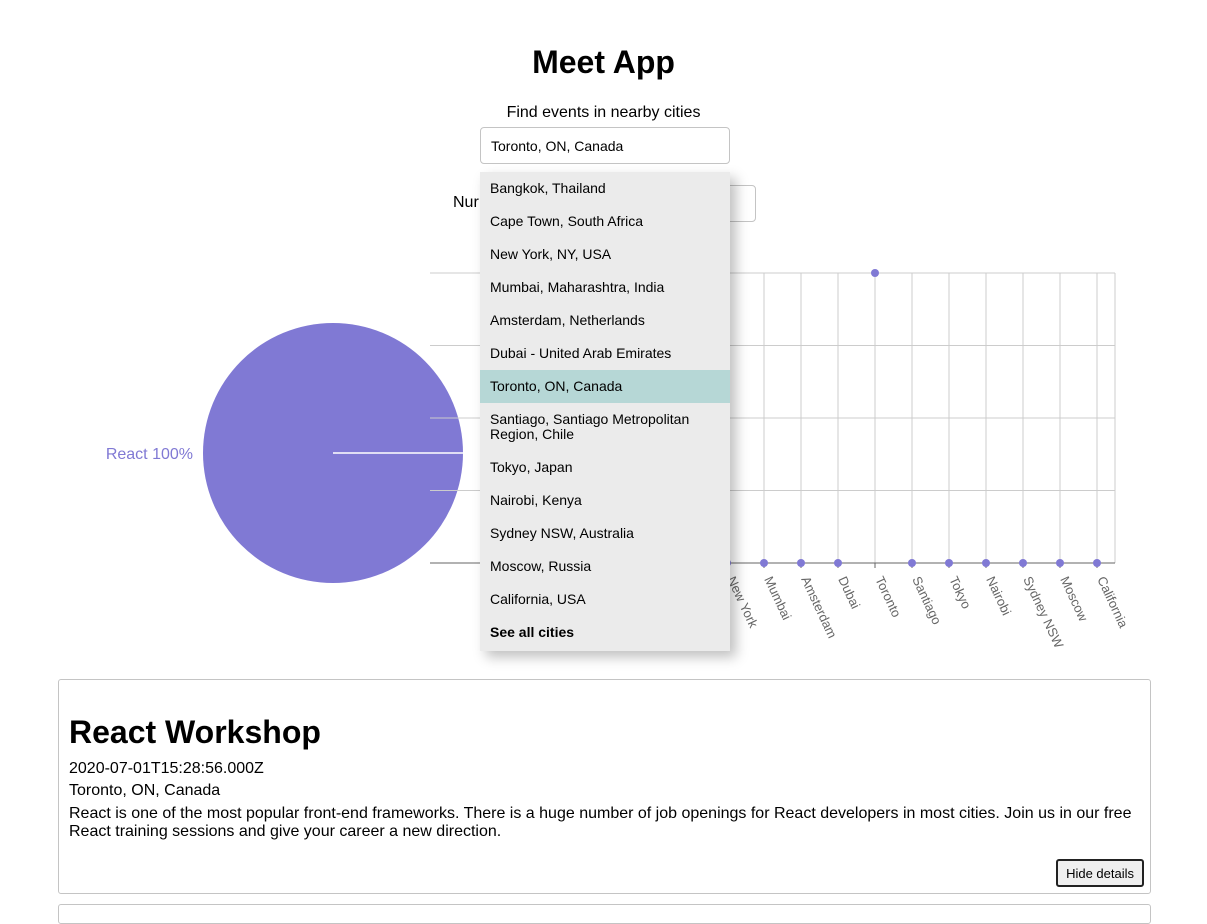 The width and height of the screenshot is (1207, 924). I want to click on city-suggestion-item: Mumbai, Maharashtra, India, so click(605, 287).